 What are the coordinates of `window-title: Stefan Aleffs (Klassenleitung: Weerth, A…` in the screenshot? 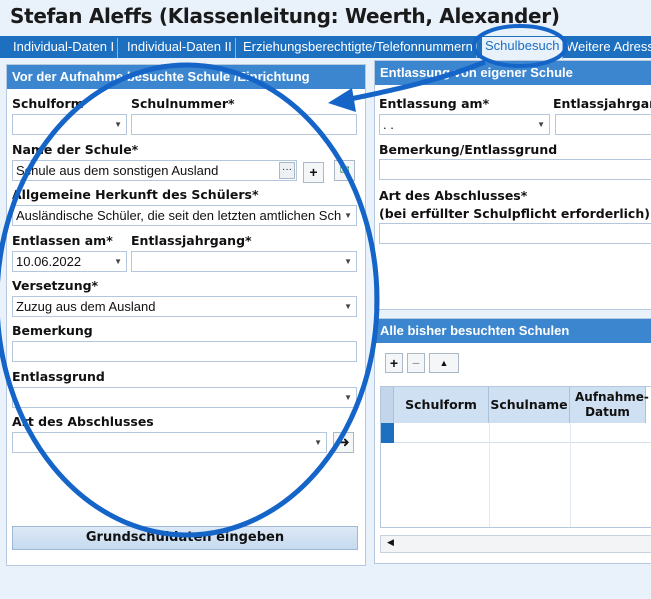 It's located at (285, 16).